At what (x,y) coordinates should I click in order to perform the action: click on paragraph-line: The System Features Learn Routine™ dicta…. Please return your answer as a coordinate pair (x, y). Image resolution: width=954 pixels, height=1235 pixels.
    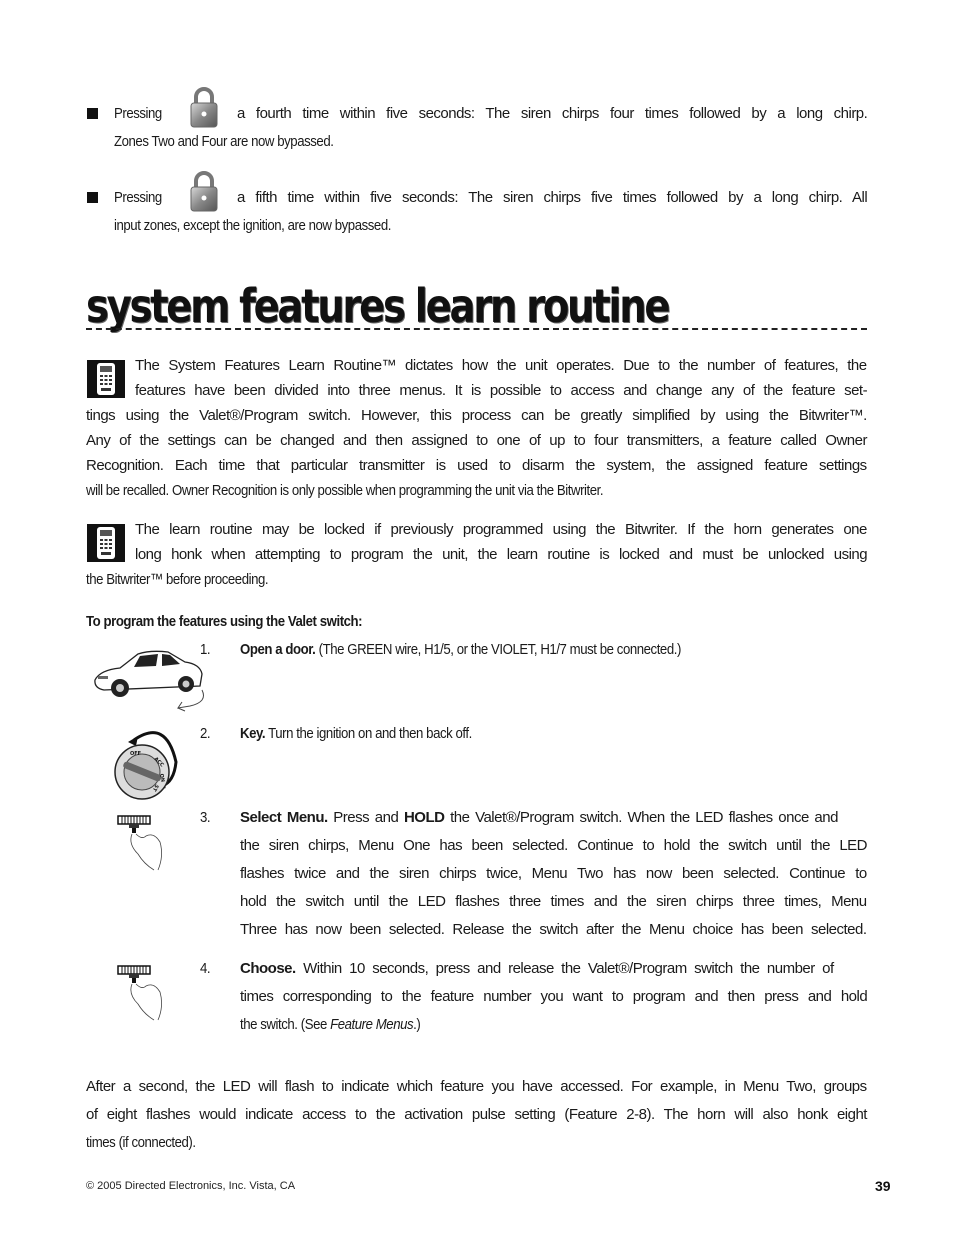
    Looking at the image, I should click on (501, 365).